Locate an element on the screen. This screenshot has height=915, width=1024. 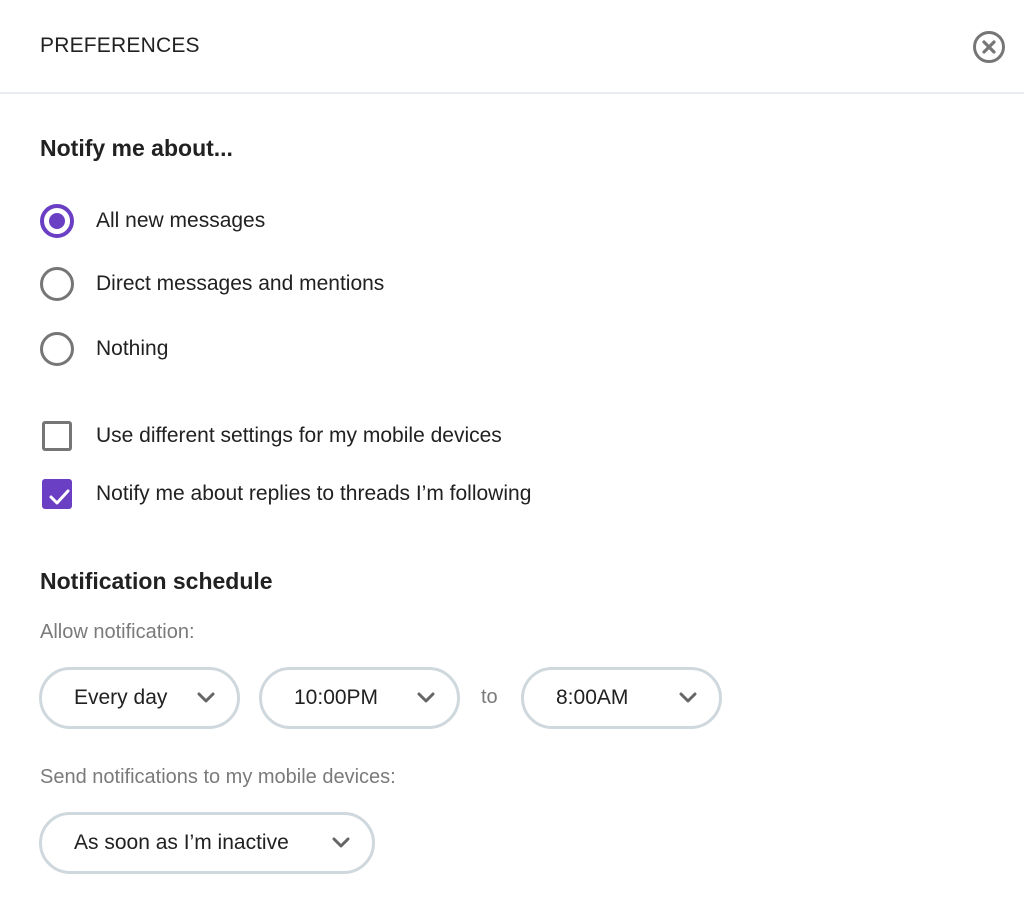
radio-all-new-messages: All new messages is located at coordinates (152, 221).